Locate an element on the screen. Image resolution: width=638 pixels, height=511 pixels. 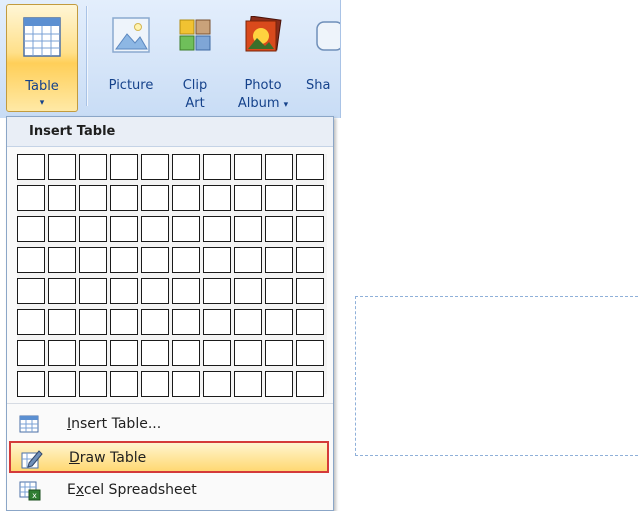
ribbon-separator is located at coordinates (86, 56).